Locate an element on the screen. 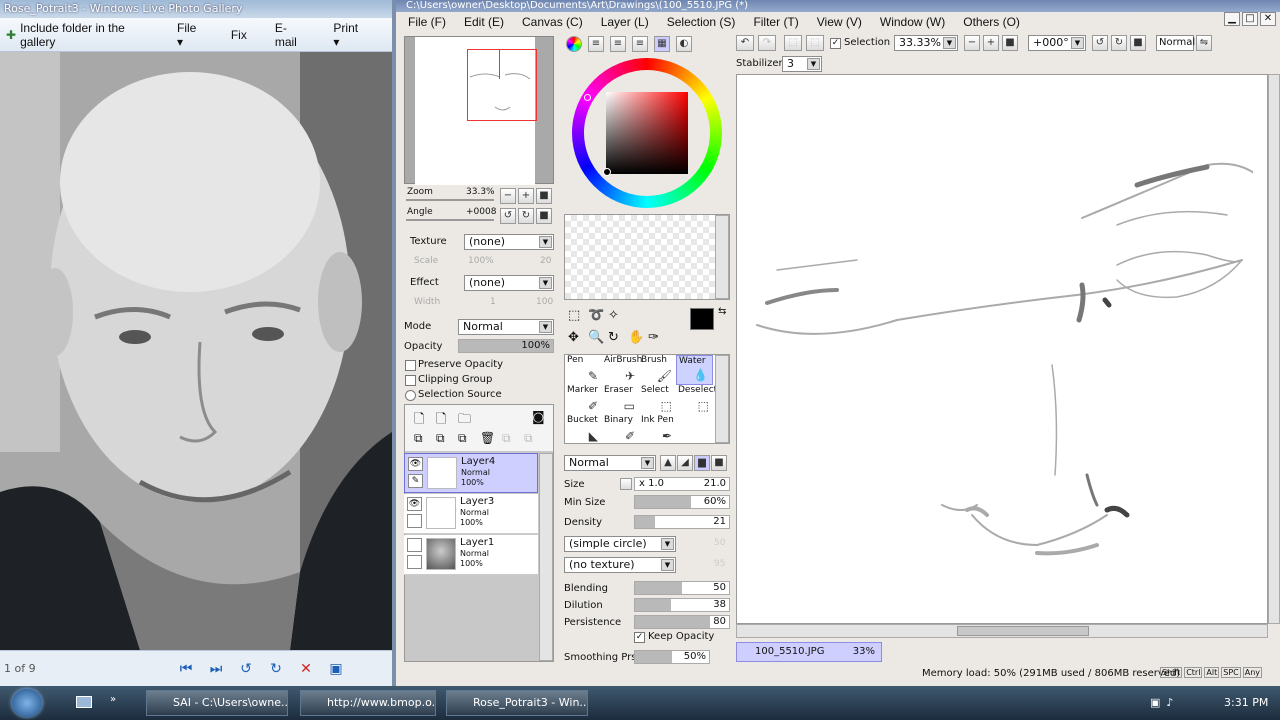 This screenshot has height=720, width=1280. tray-volume-icon: ♪ is located at coordinates (1169, 702).